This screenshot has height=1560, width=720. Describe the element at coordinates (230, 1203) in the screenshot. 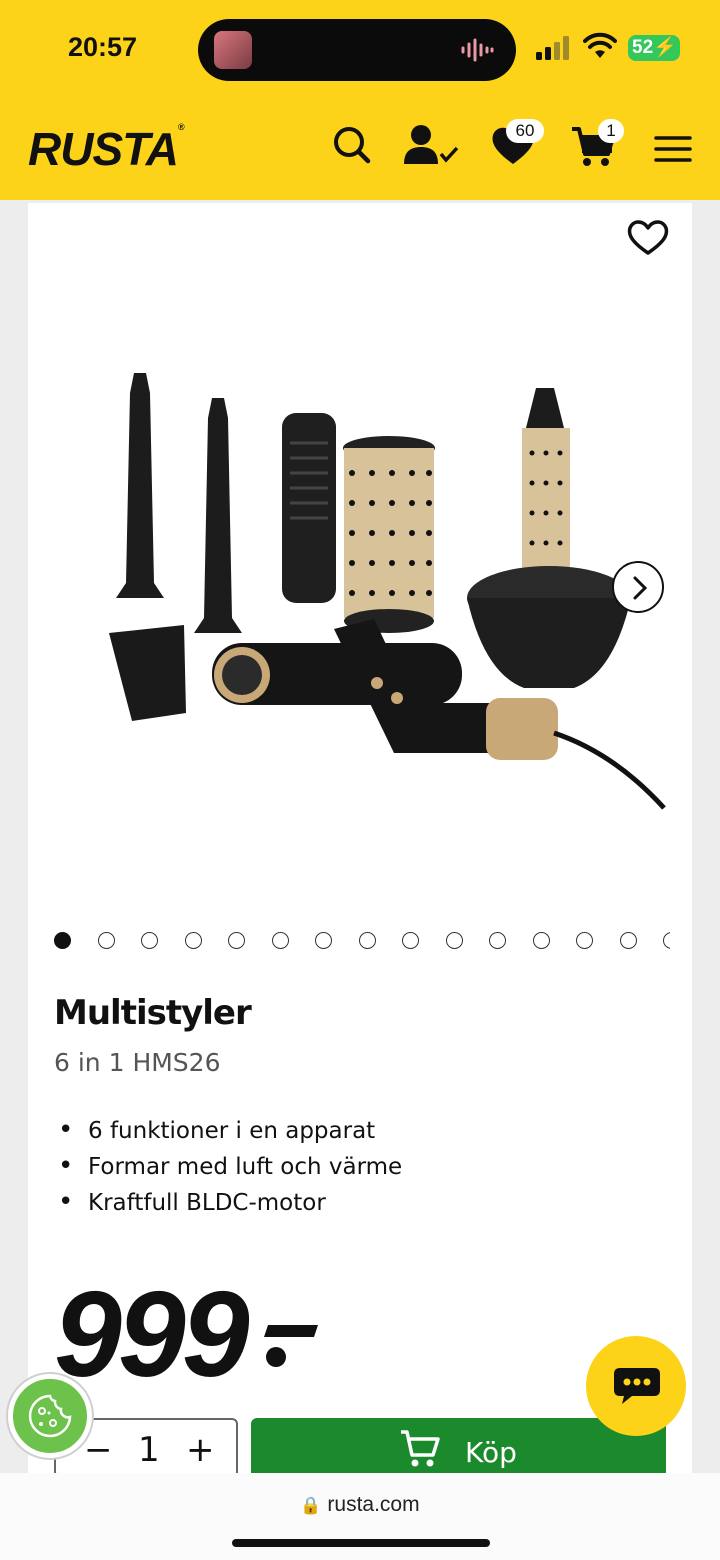

I see `feature-item: Kraftfull BLDC-motor` at that location.